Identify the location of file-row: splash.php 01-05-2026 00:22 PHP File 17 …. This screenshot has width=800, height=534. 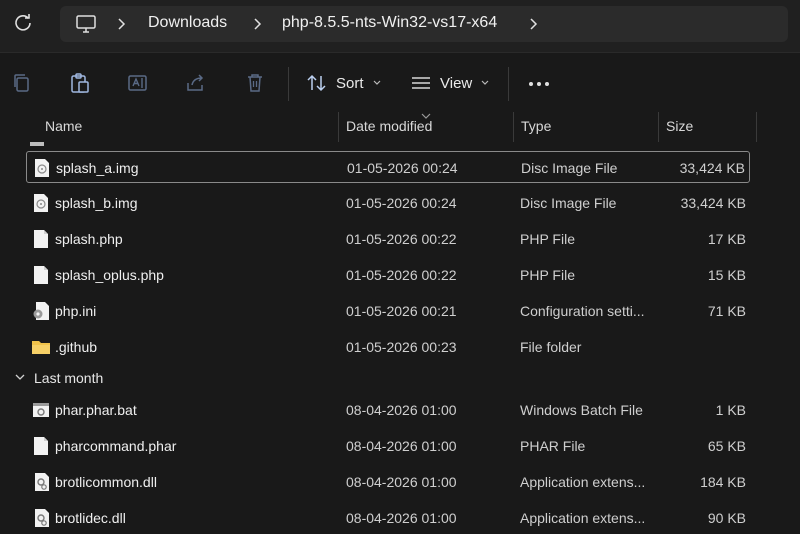
(388, 239).